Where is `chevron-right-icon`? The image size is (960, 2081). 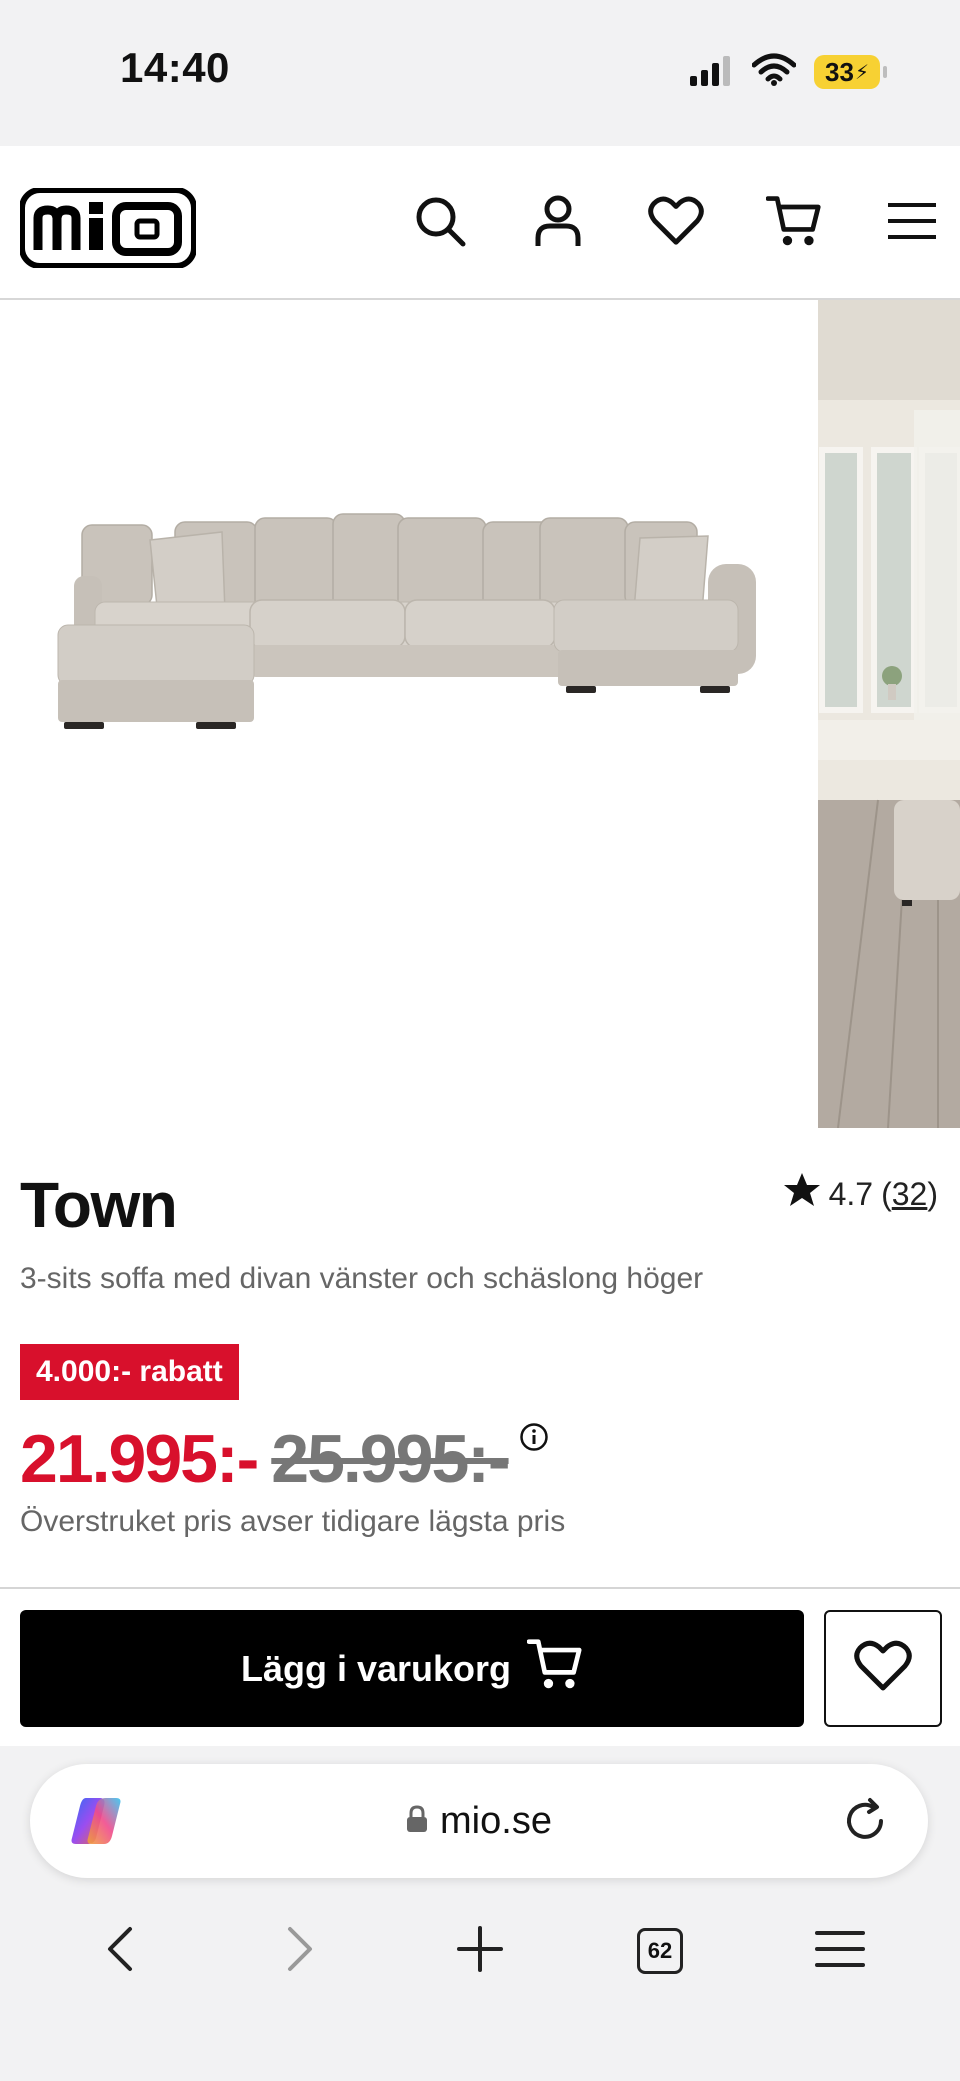 chevron-right-icon is located at coordinates (300, 1951).